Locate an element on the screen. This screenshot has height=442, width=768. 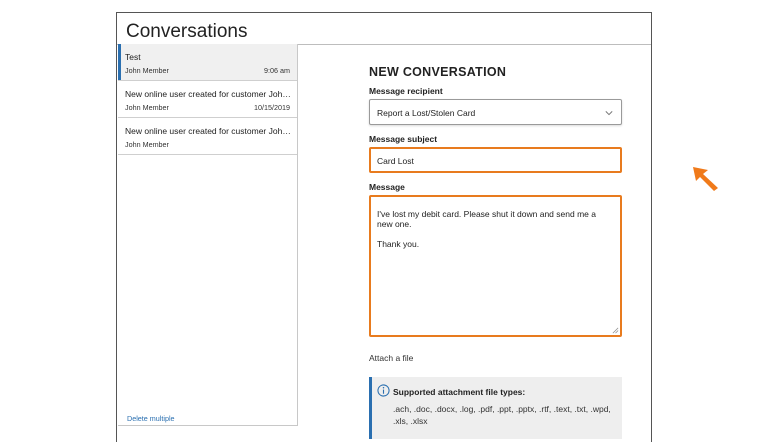
conversation-subject: Test is located at coordinates (133, 57).